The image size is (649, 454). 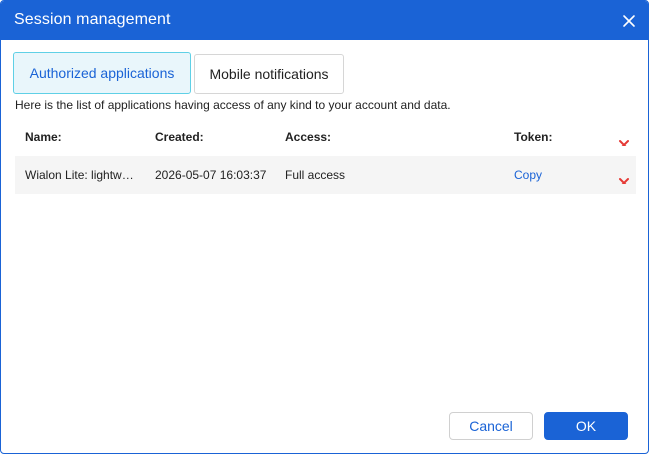 I want to click on dialog-titlebar: Session management, so click(x=324, y=20).